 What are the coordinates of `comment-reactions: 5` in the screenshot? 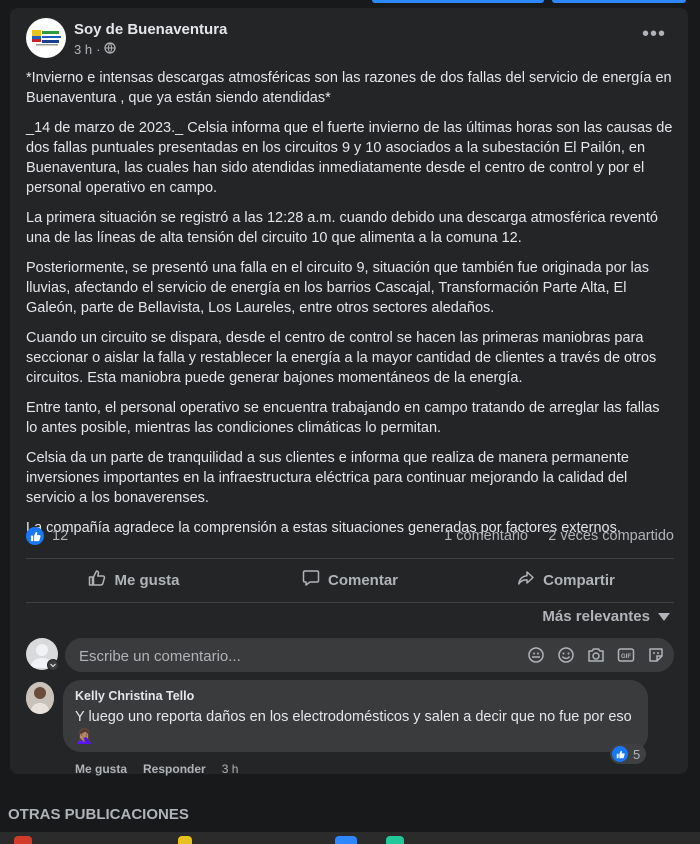 It's located at (628, 754).